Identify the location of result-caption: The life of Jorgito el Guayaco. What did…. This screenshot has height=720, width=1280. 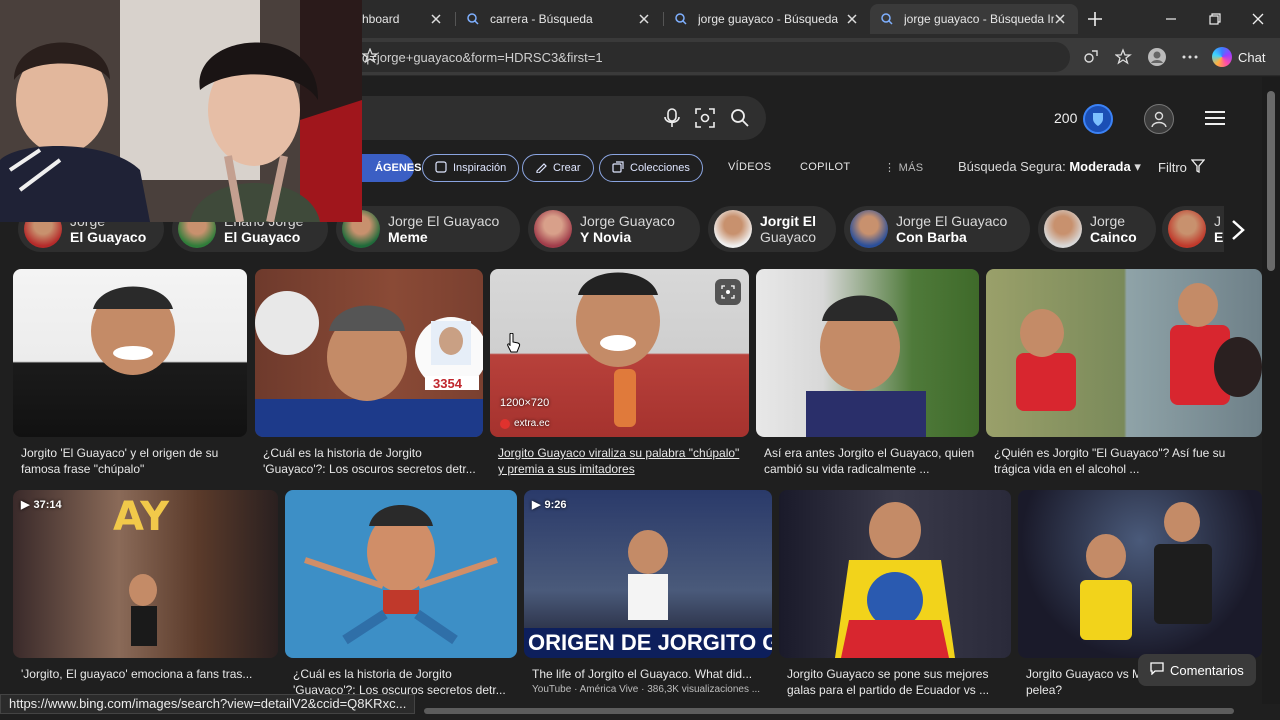
(650, 674).